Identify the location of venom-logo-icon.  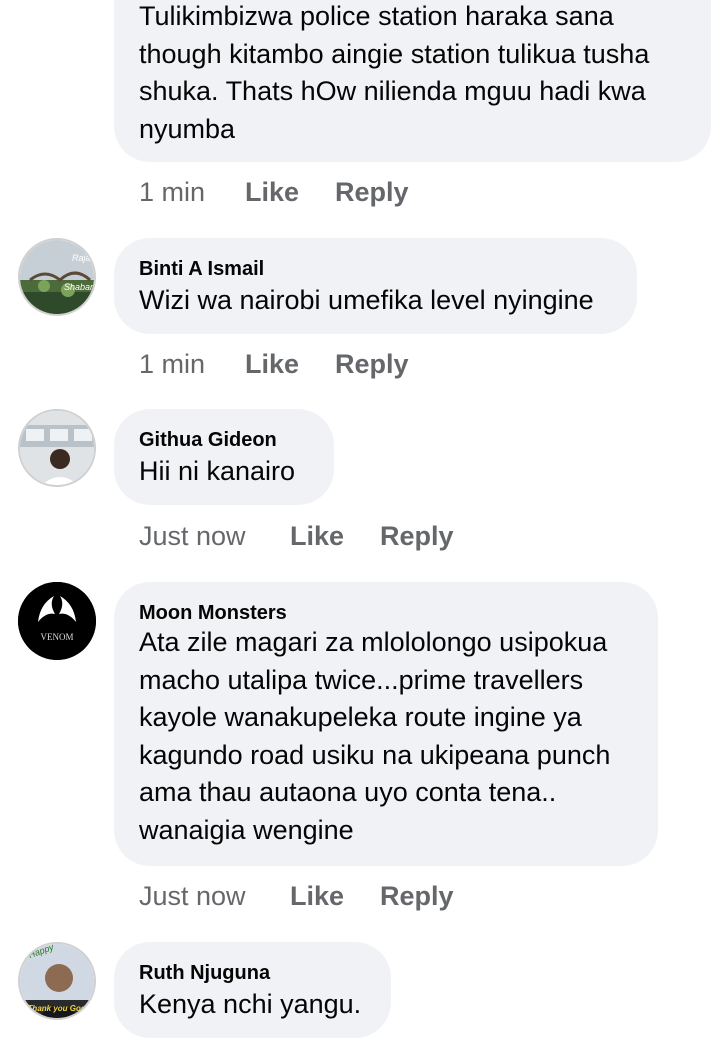
(57, 621).